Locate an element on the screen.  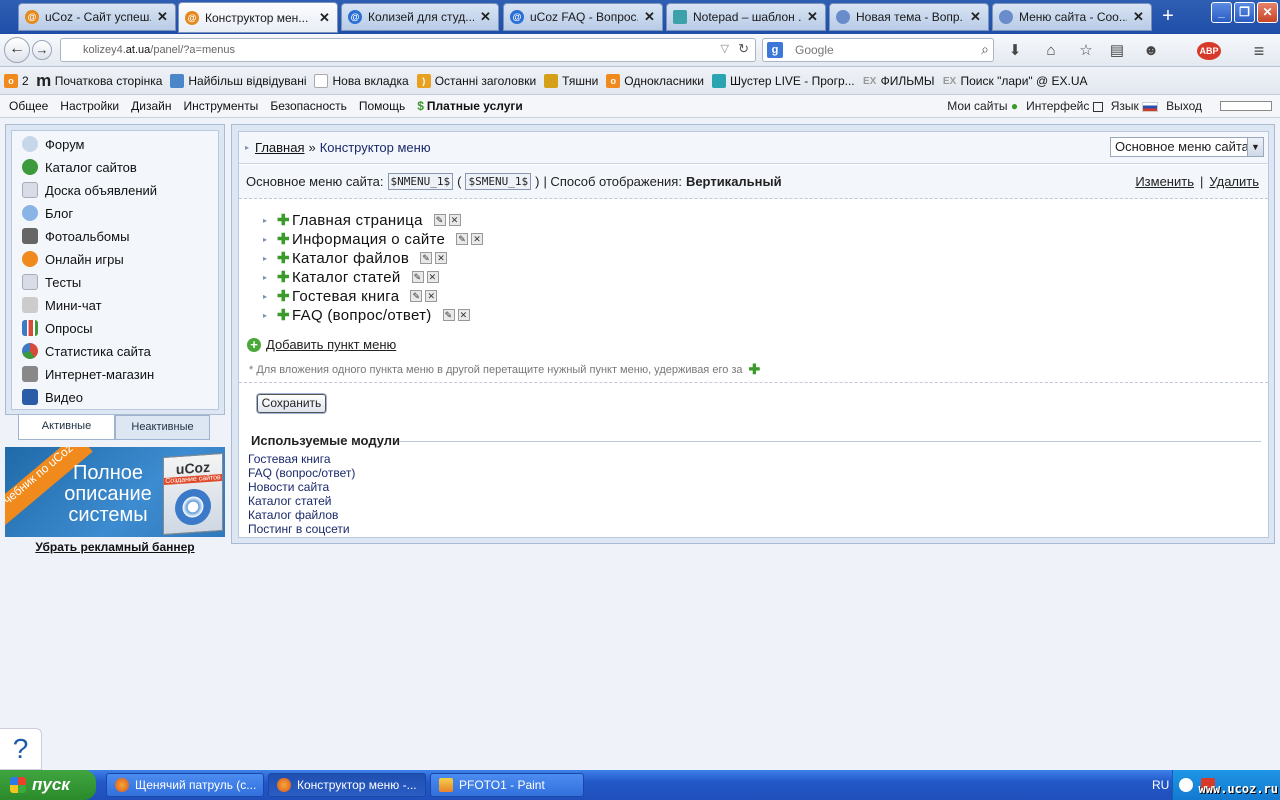
bookmark-item: EX Поиск "лари" @ EX.UA is located at coordinates (1015, 81).